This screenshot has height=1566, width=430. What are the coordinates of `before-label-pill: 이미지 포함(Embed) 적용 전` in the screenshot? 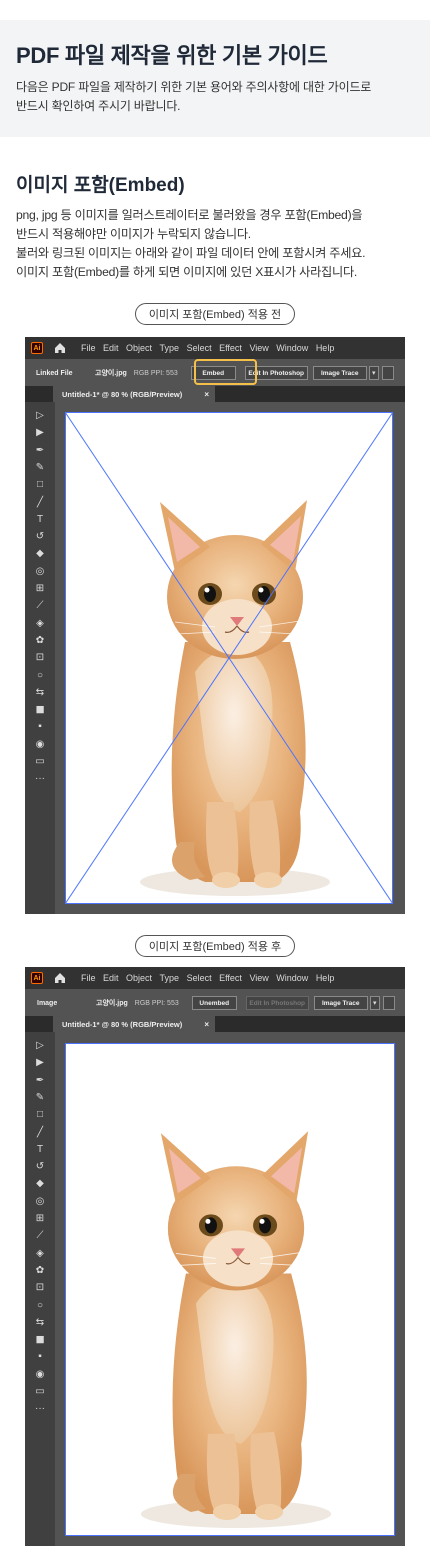 It's located at (215, 314).